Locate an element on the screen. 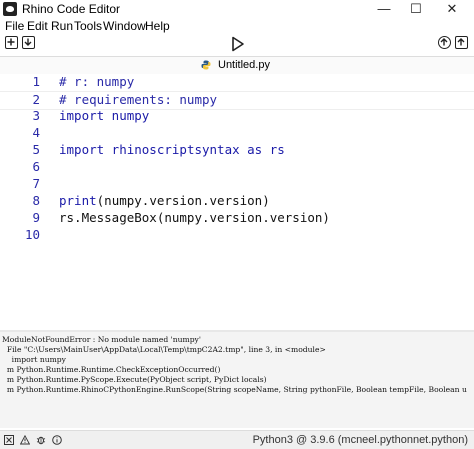  warning-icon is located at coordinates (25, 440).